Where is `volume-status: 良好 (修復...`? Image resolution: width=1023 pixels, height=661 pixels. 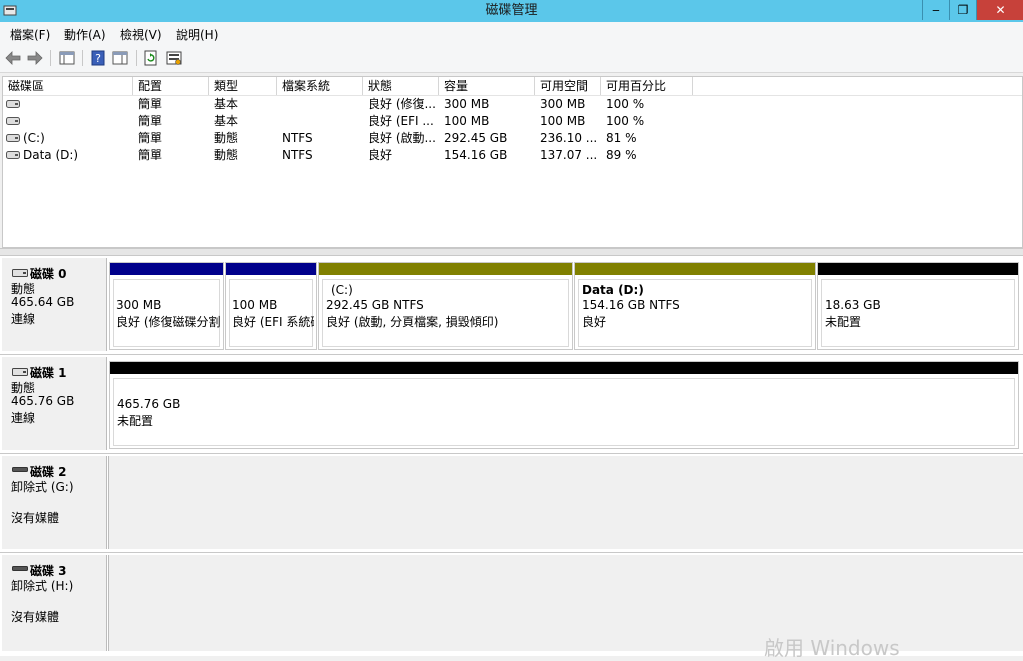
volume-status: 良好 (修復... is located at coordinates (402, 104).